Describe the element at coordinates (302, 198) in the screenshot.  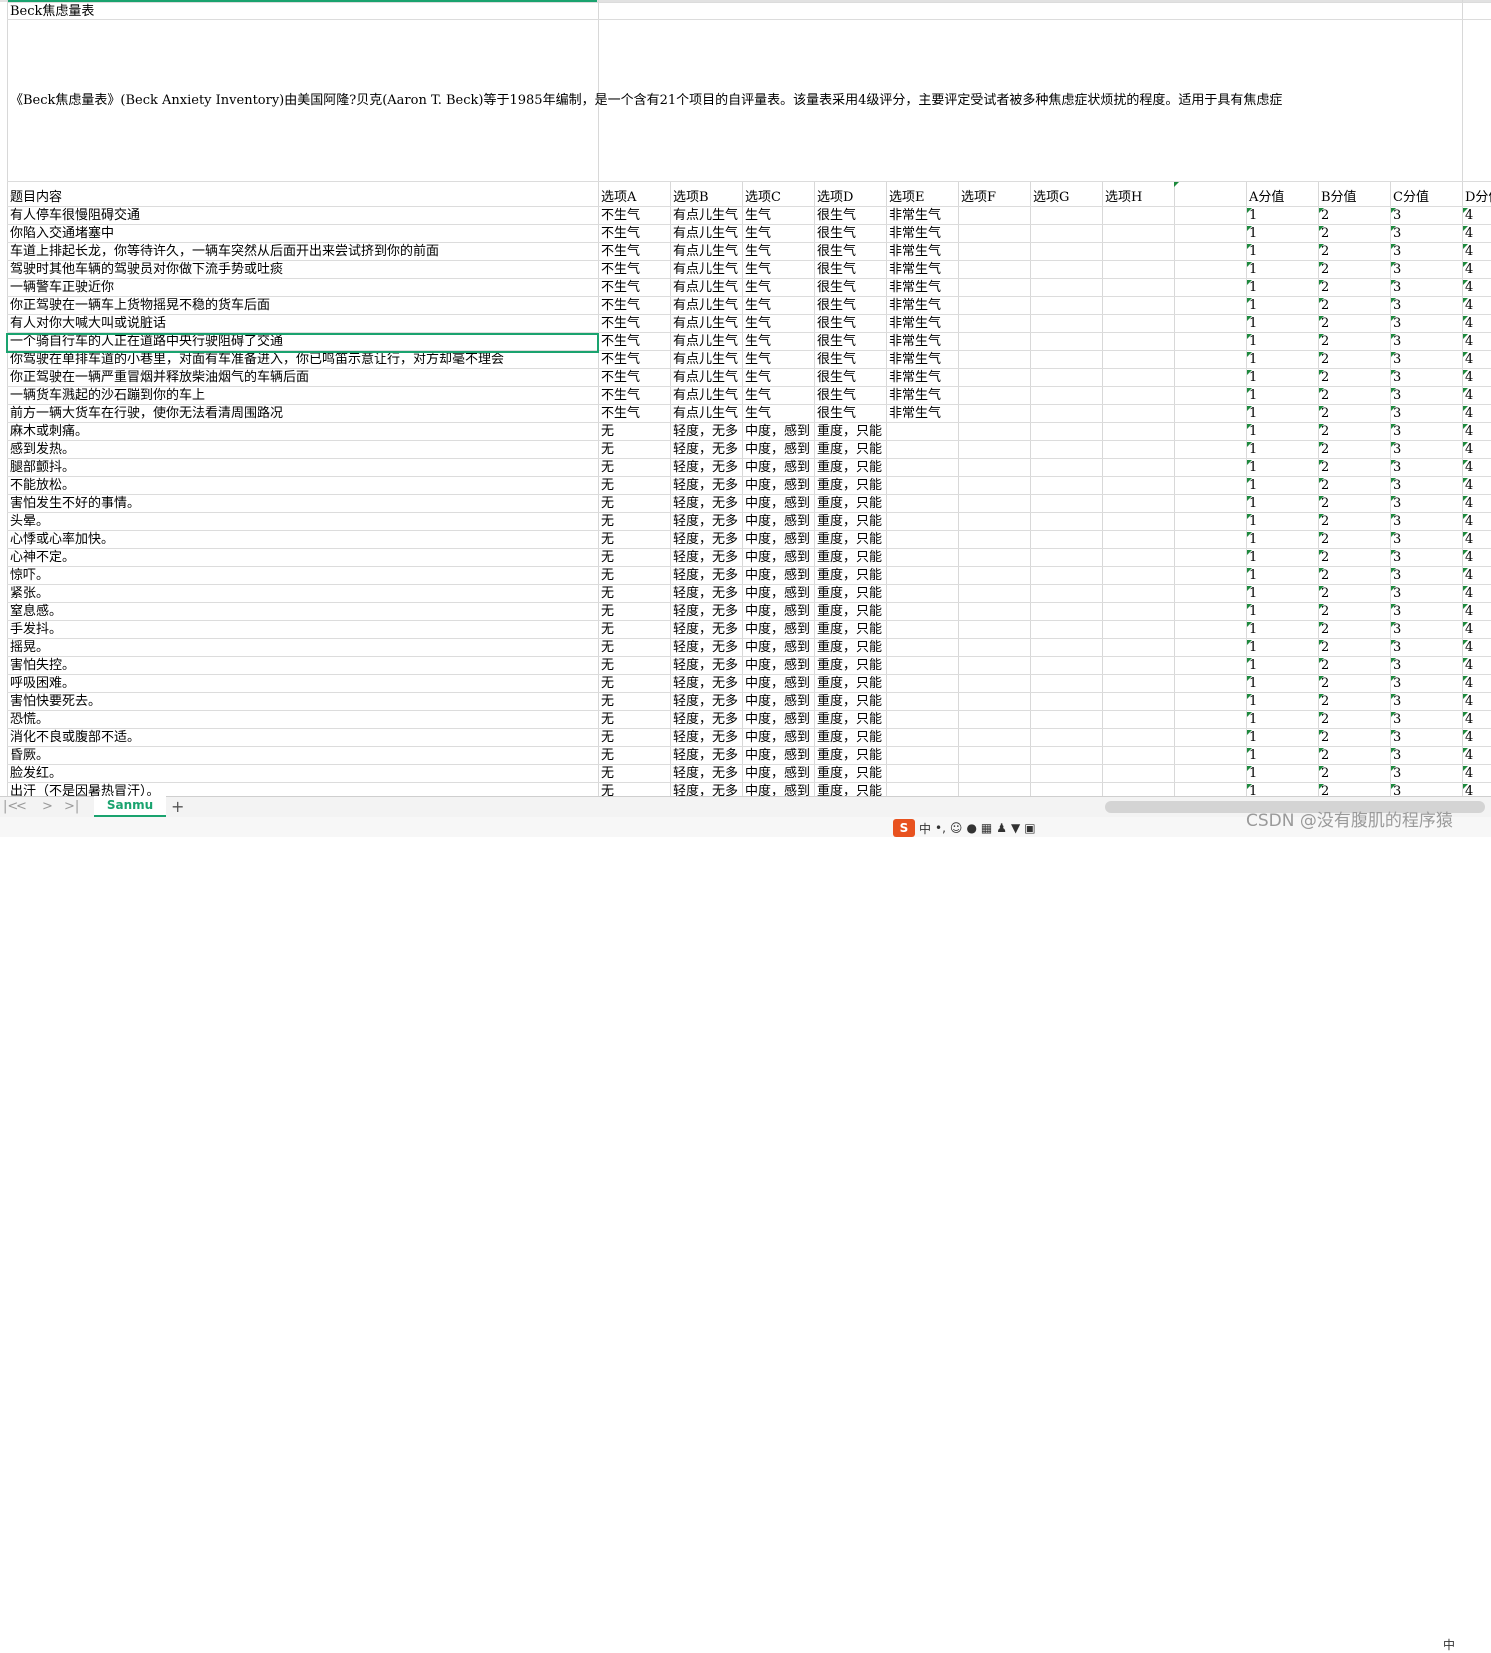
I see `header-content: 题目内容` at that location.